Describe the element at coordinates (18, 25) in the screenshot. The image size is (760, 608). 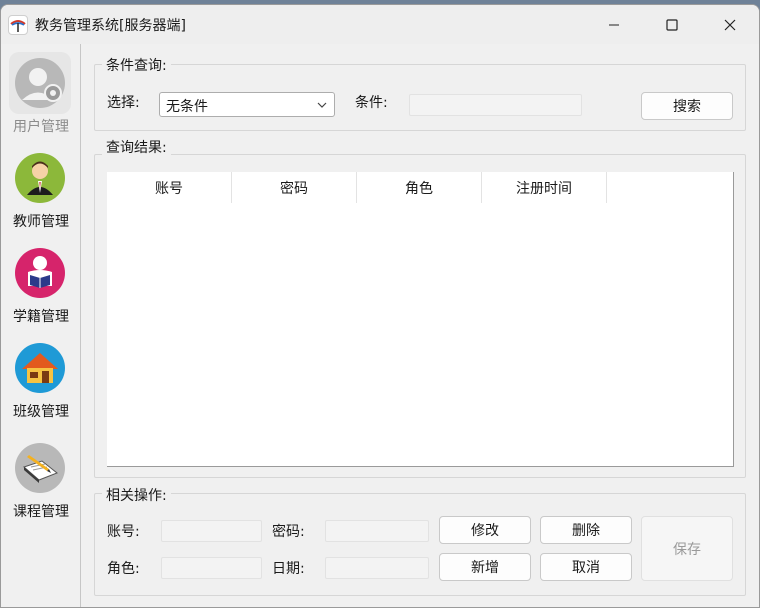
I see `app-logo-icon` at that location.